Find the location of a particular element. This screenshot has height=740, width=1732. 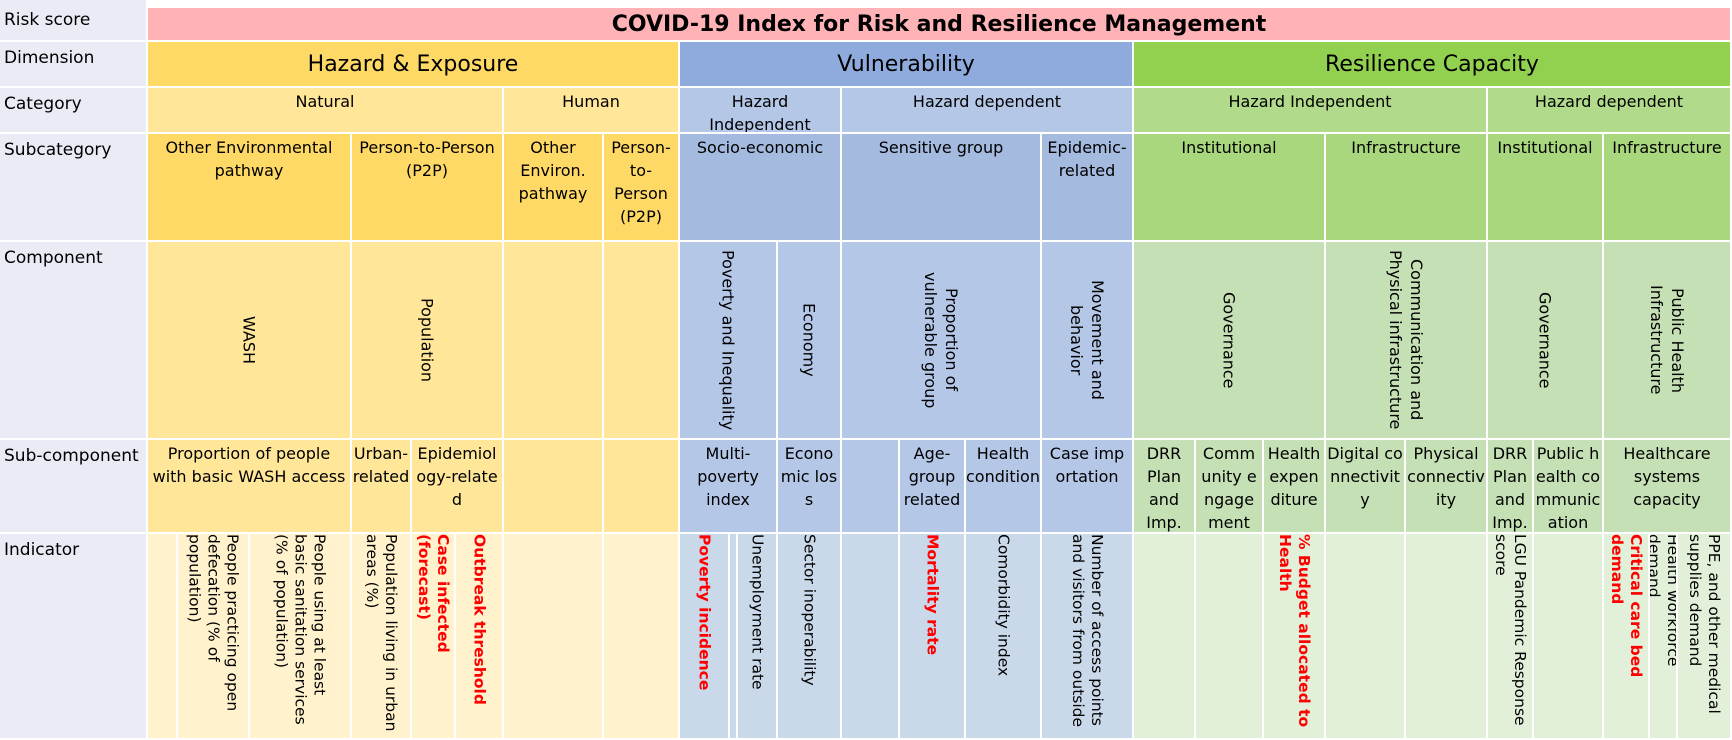

indicator-critical-care: Critical care bed demand is located at coordinates (1627, 637).